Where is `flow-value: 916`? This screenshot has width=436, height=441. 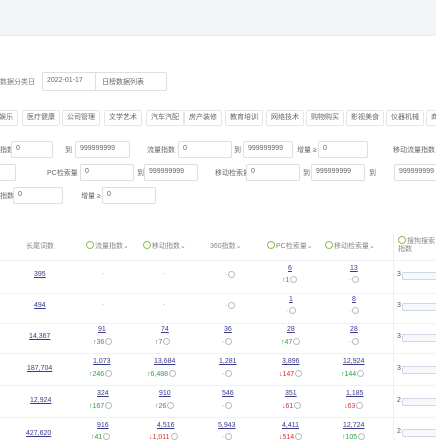 flow-value: 916 is located at coordinates (103, 425).